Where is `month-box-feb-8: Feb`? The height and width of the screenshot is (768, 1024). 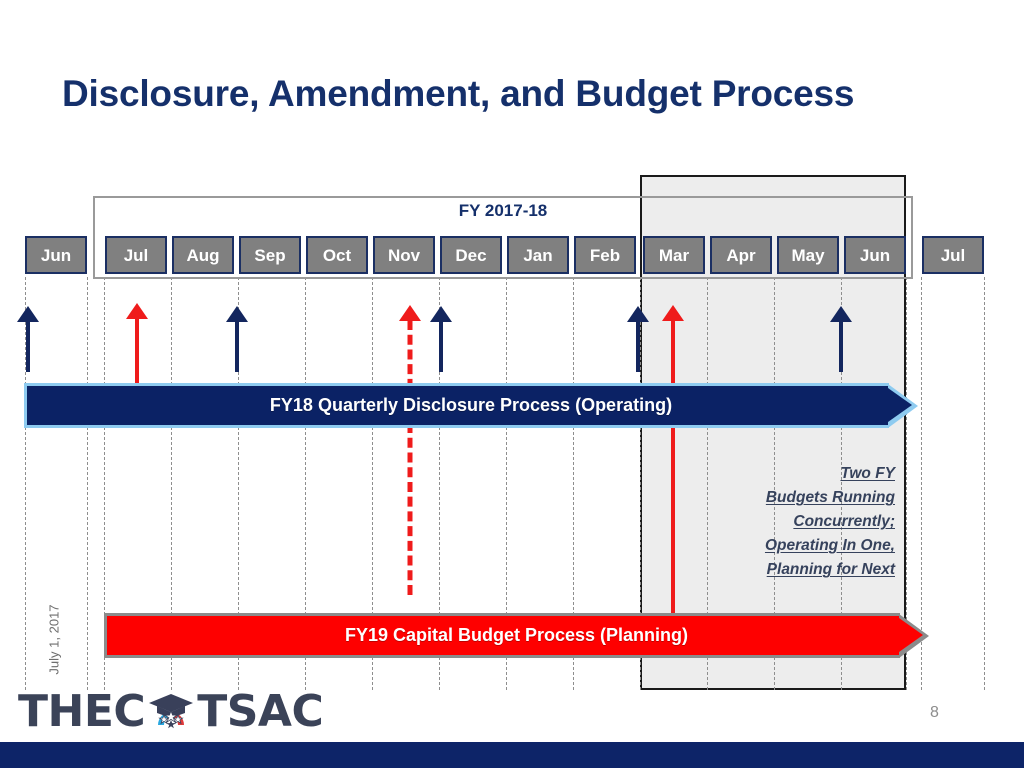 month-box-feb-8: Feb is located at coordinates (605, 255).